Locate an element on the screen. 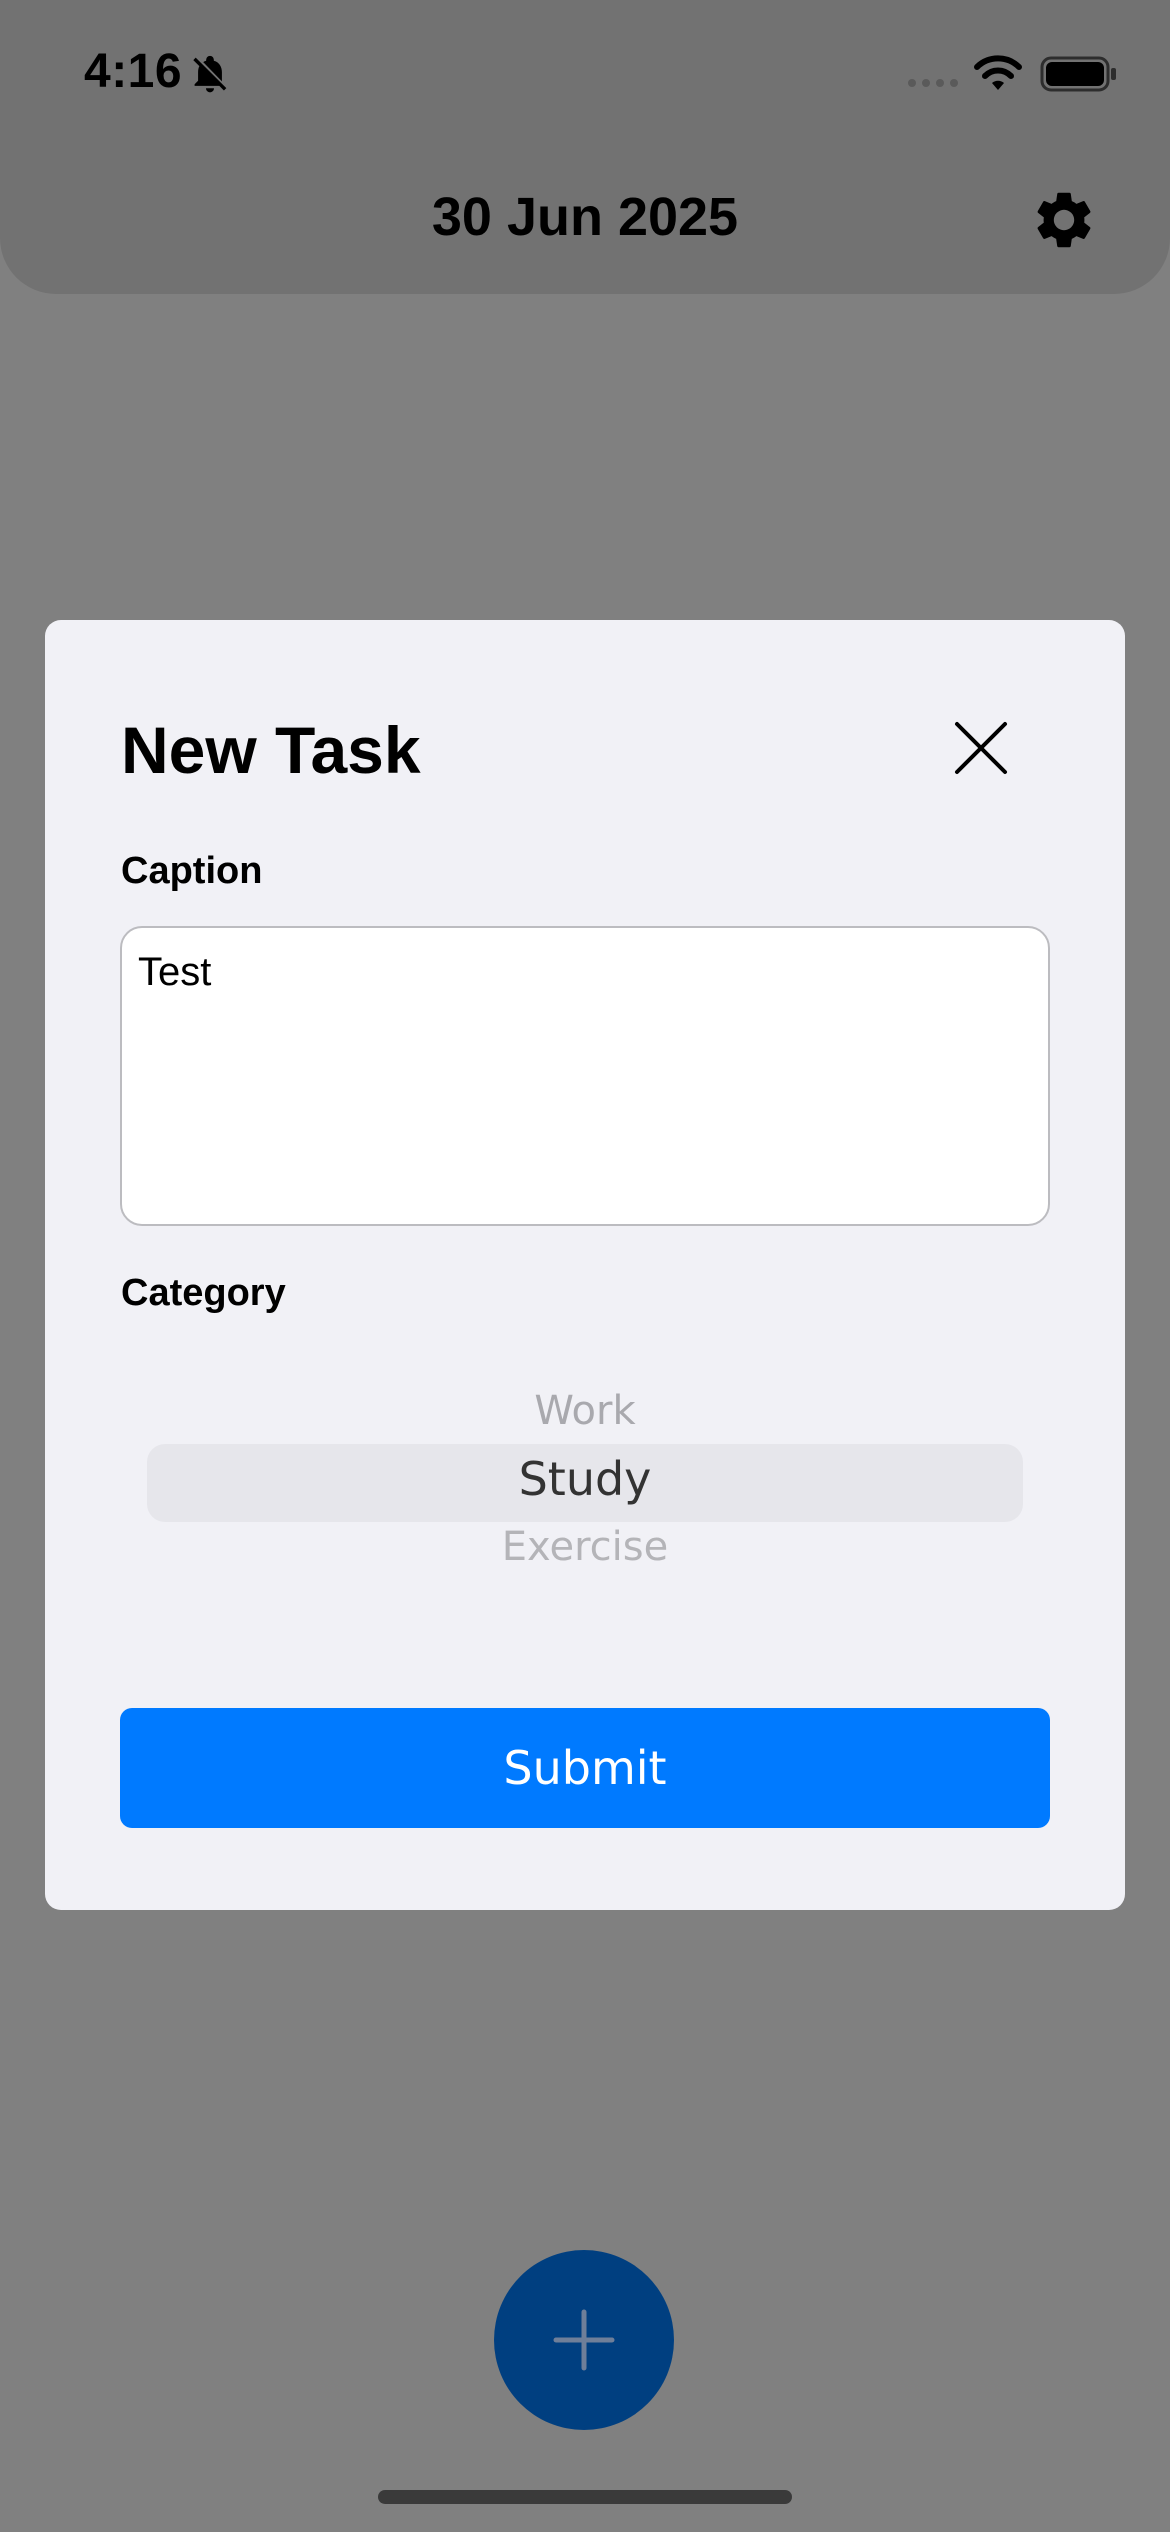 The width and height of the screenshot is (1170, 2532). bell-slash-icon is located at coordinates (210, 74).